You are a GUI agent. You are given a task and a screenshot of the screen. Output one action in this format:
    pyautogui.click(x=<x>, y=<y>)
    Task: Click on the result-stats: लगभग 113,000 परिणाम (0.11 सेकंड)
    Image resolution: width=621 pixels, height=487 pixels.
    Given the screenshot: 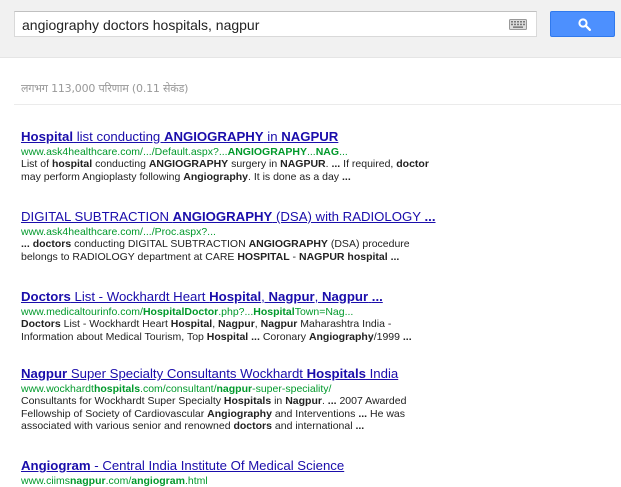 What is the action you would take?
    pyautogui.click(x=105, y=88)
    